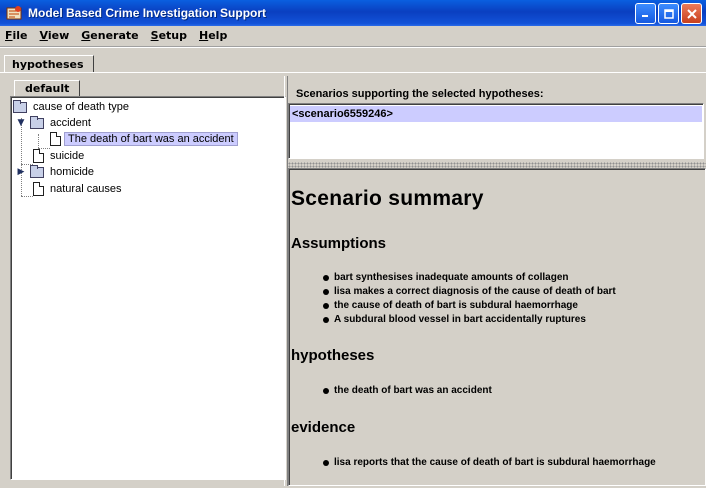 This screenshot has width=706, height=488. What do you see at coordinates (14, 13) in the screenshot?
I see `app-icon` at bounding box center [14, 13].